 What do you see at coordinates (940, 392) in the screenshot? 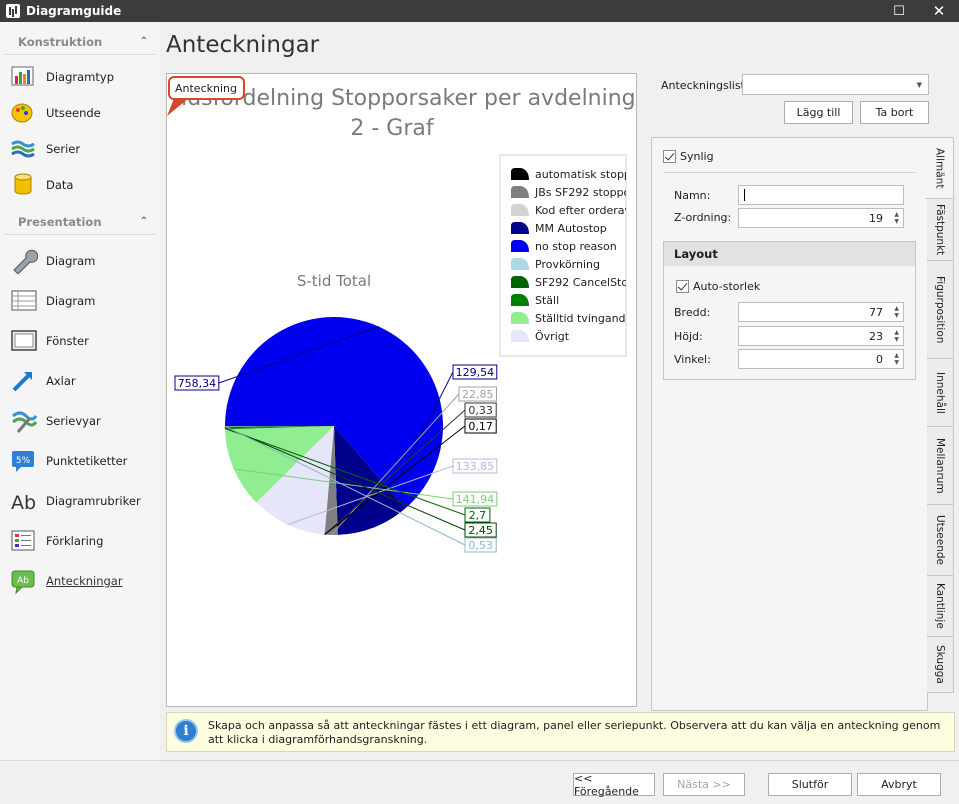
I see `tab-innehall: Innehåll` at bounding box center [940, 392].